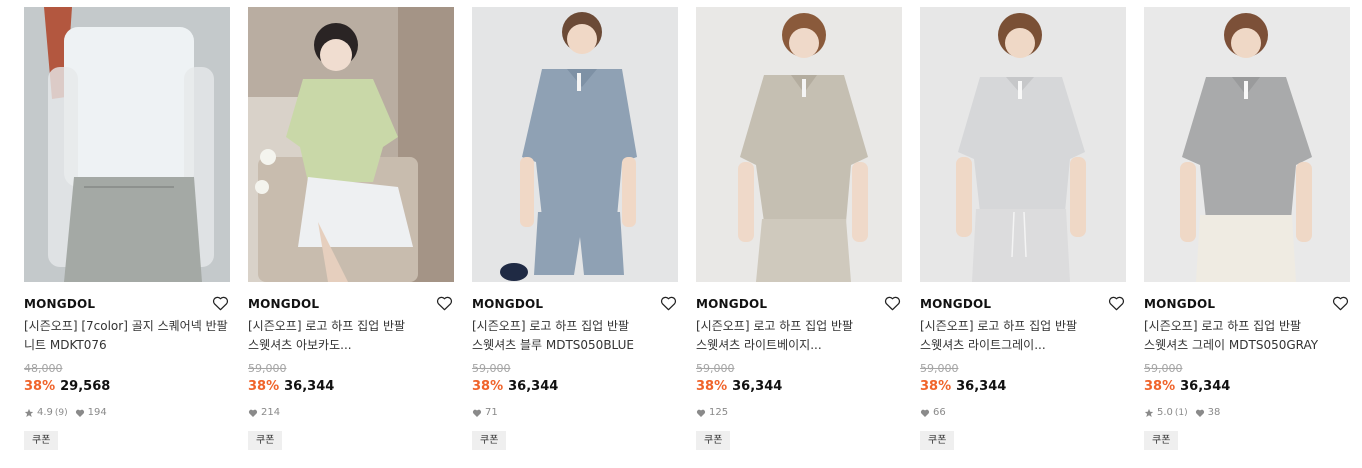 This screenshot has width=1362, height=468. What do you see at coordinates (1165, 412) in the screenshot?
I see `rating-value: 5.0` at bounding box center [1165, 412].